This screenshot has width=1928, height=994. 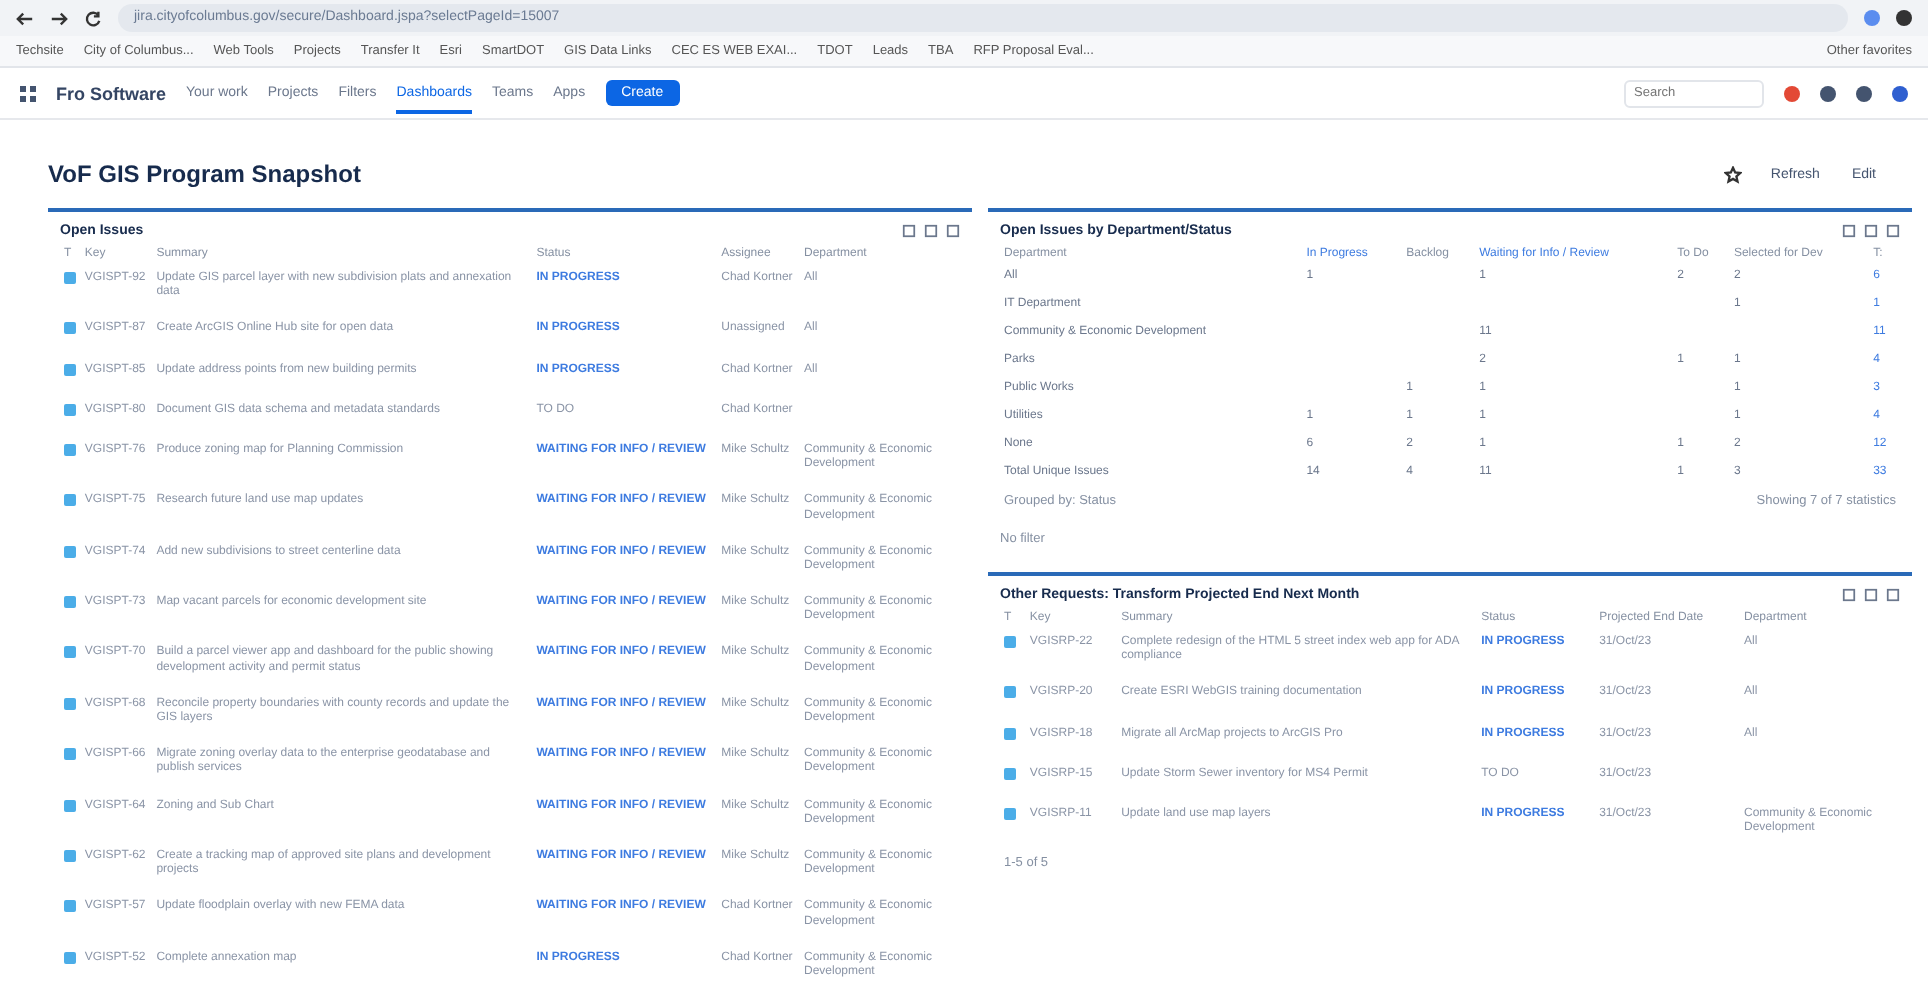 What do you see at coordinates (1900, 93) in the screenshot?
I see `user-avatar` at bounding box center [1900, 93].